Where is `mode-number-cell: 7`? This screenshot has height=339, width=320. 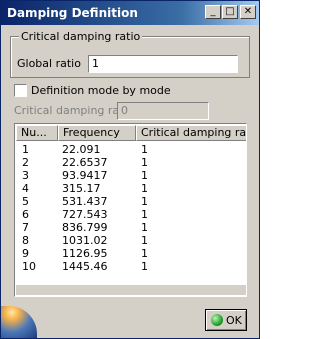
mode-number-cell: 7 is located at coordinates (25, 227).